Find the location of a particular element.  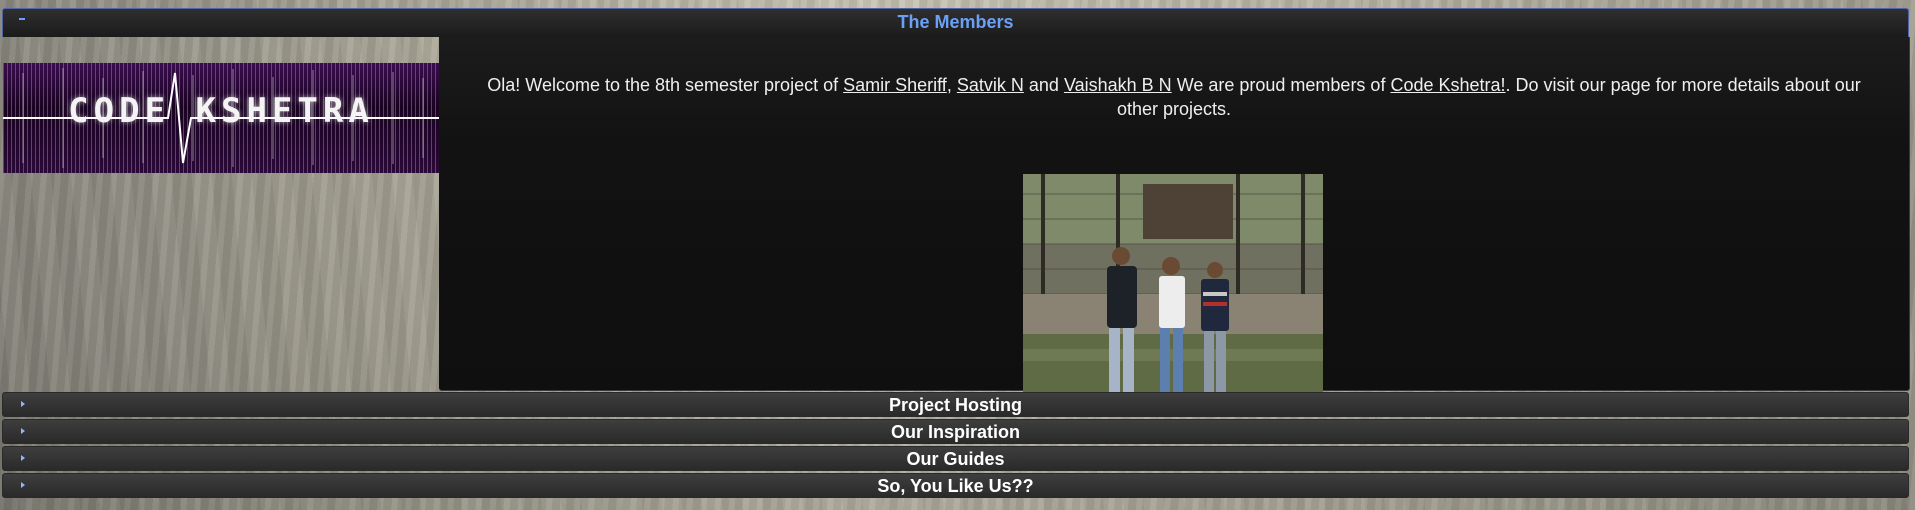

section-title-our-guides: Our Guides is located at coordinates (955, 459).